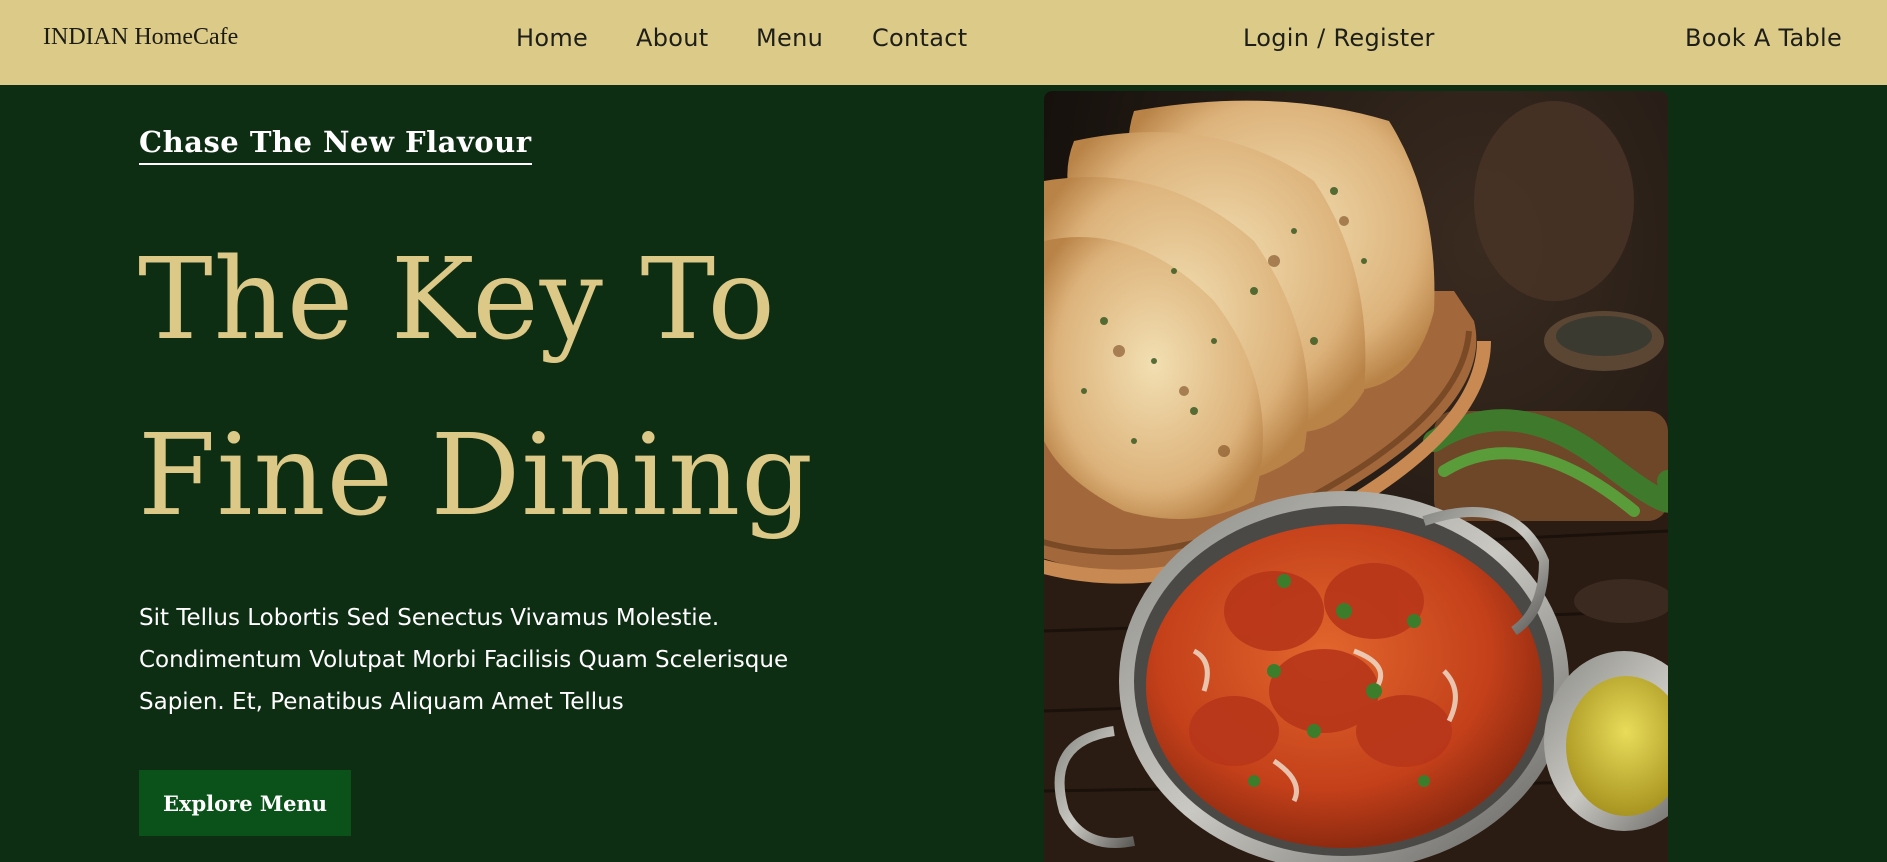 Image resolution: width=1887 pixels, height=862 pixels. I want to click on nav-link-home: Home, so click(552, 38).